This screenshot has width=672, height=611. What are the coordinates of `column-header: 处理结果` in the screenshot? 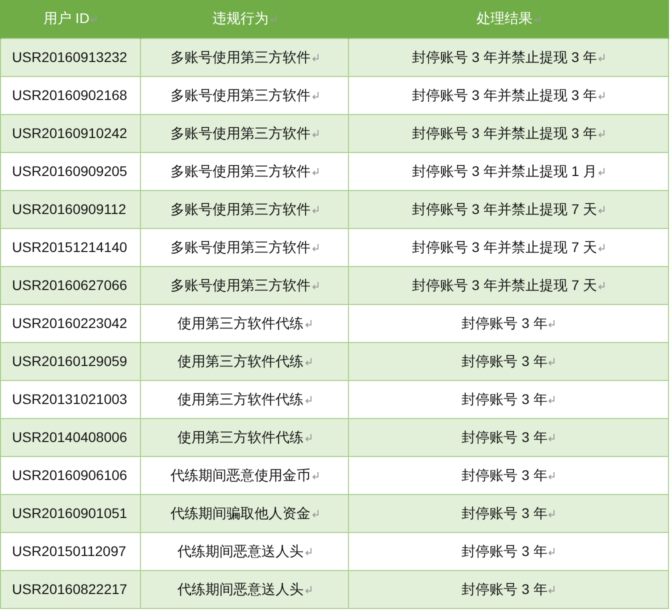 It's located at (504, 18).